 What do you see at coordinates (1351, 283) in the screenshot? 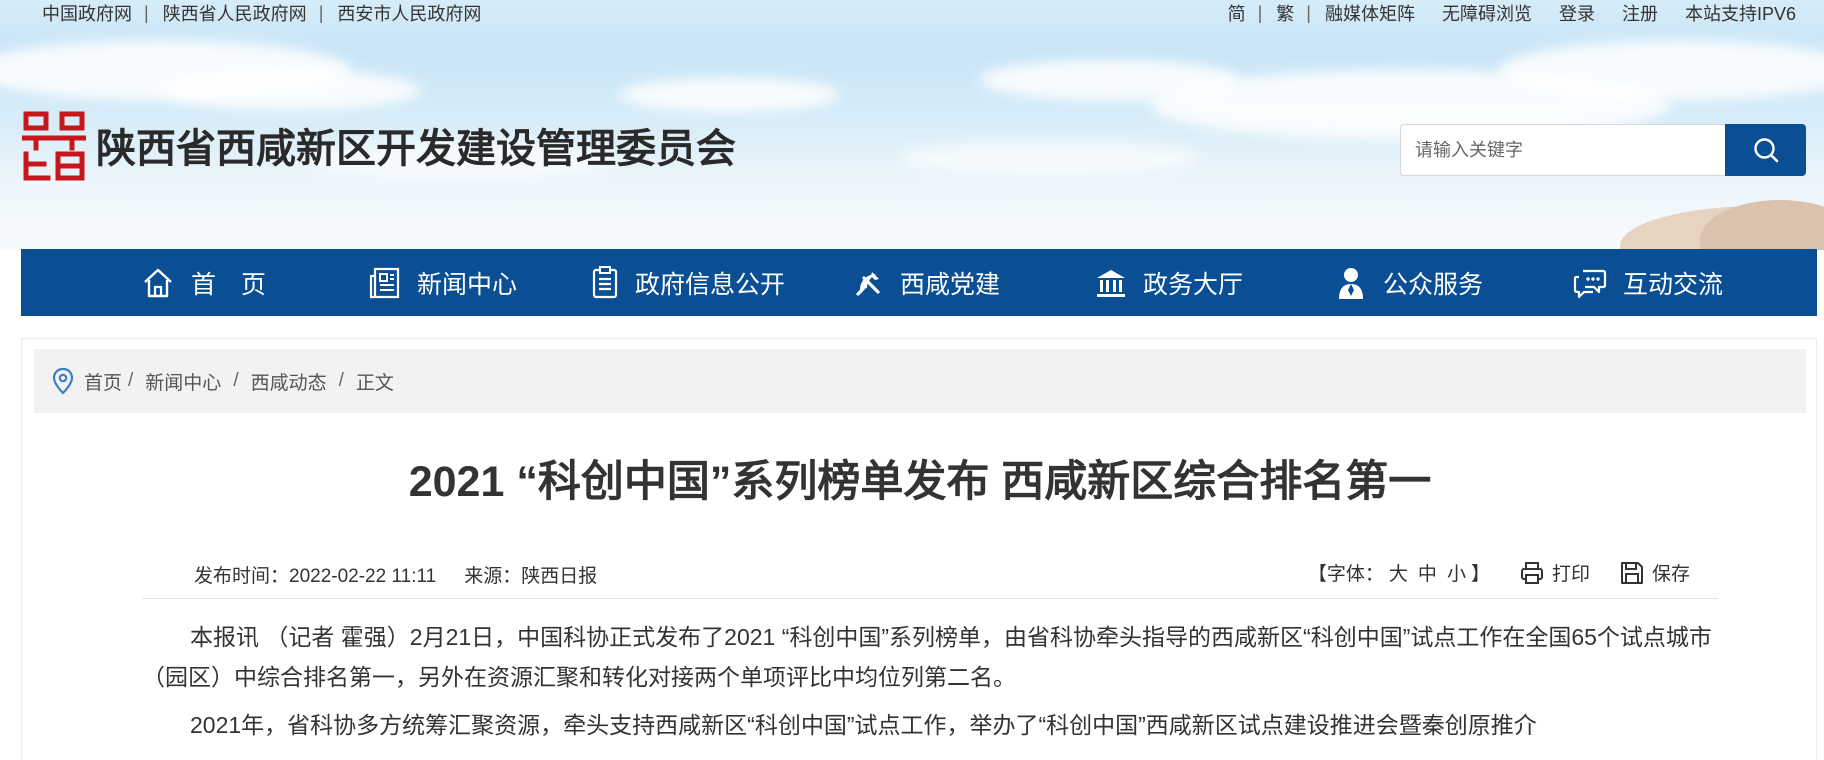
I see `person-service-icon` at bounding box center [1351, 283].